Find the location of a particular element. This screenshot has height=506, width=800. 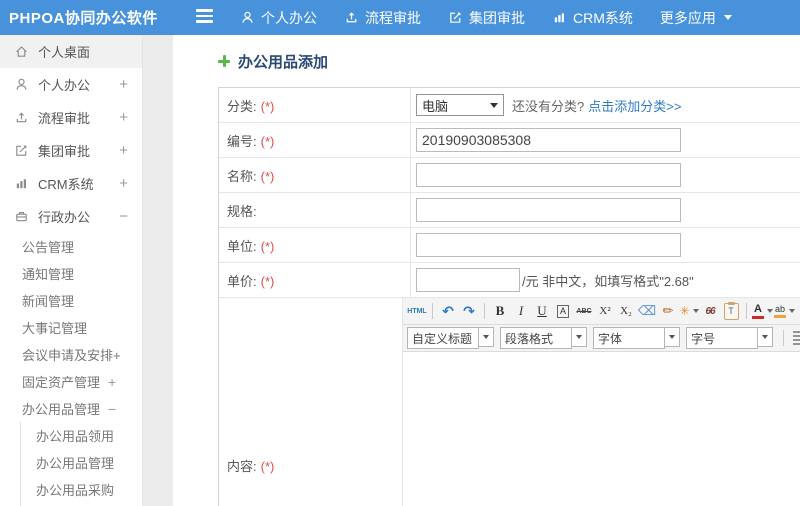

strikethrough-button: ABC is located at coordinates (584, 311).